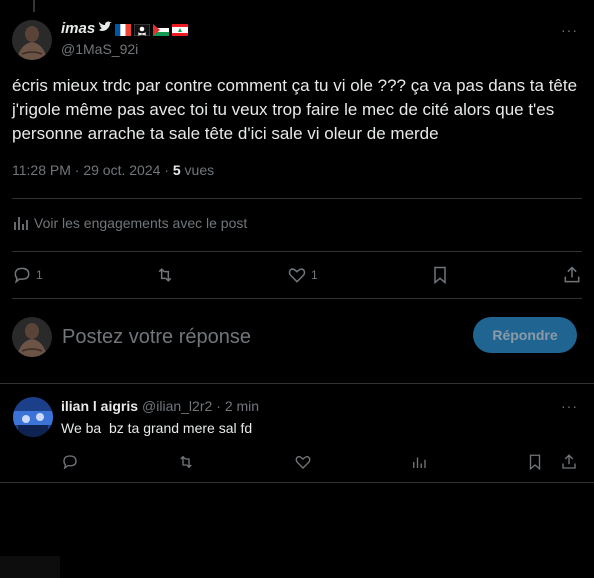  I want to click on reply-avatar, so click(33, 417).